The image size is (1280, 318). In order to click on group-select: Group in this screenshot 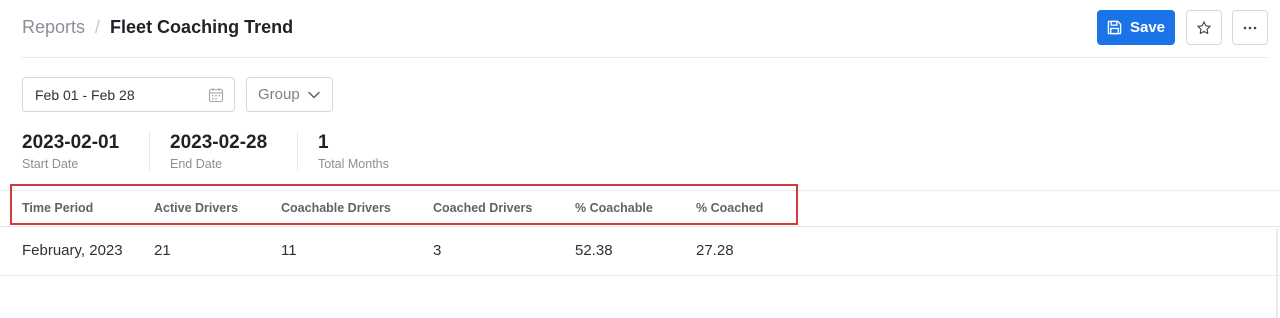, I will do `click(289, 94)`.